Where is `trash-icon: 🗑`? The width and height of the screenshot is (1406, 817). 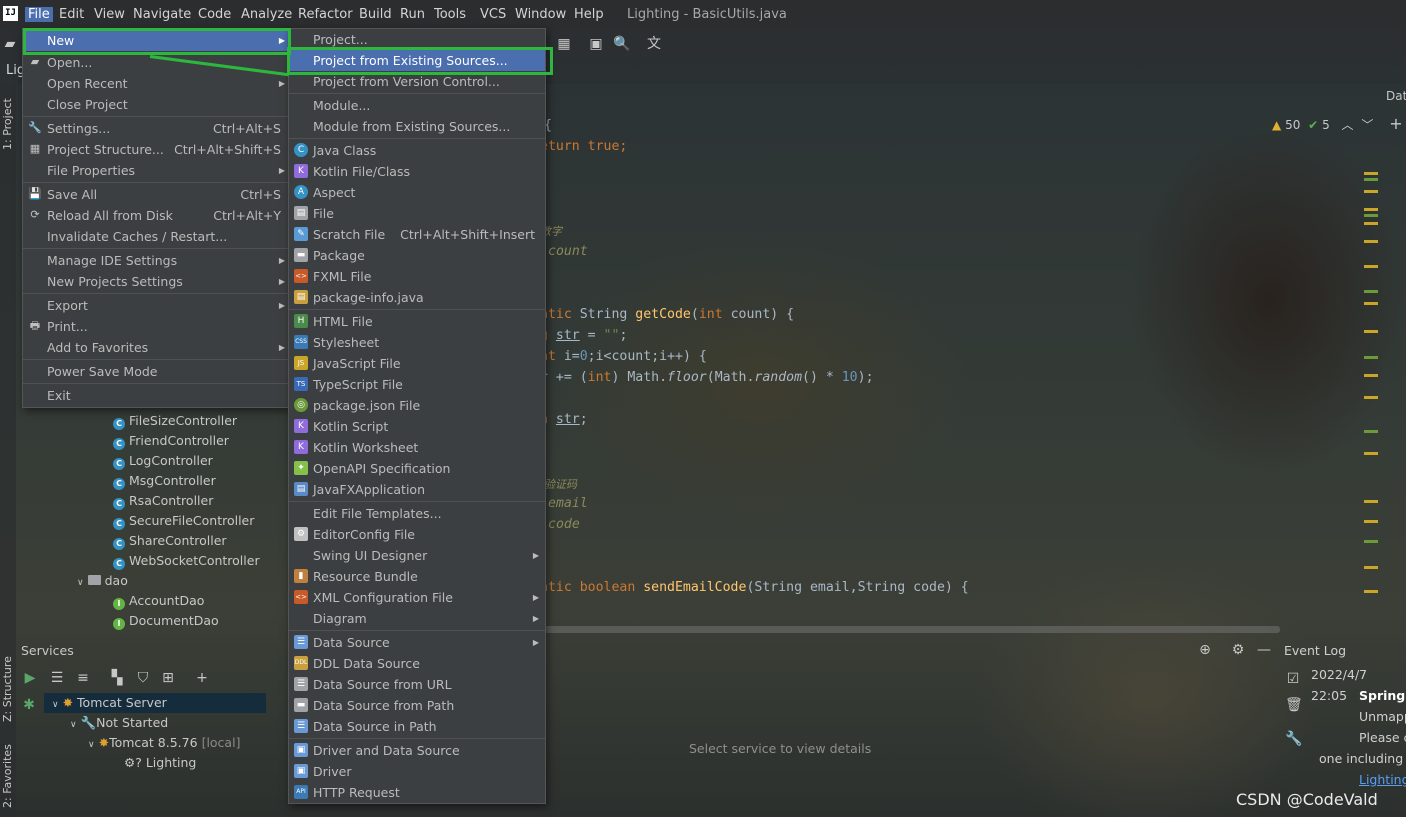
trash-icon: 🗑 is located at coordinates (1294, 705).